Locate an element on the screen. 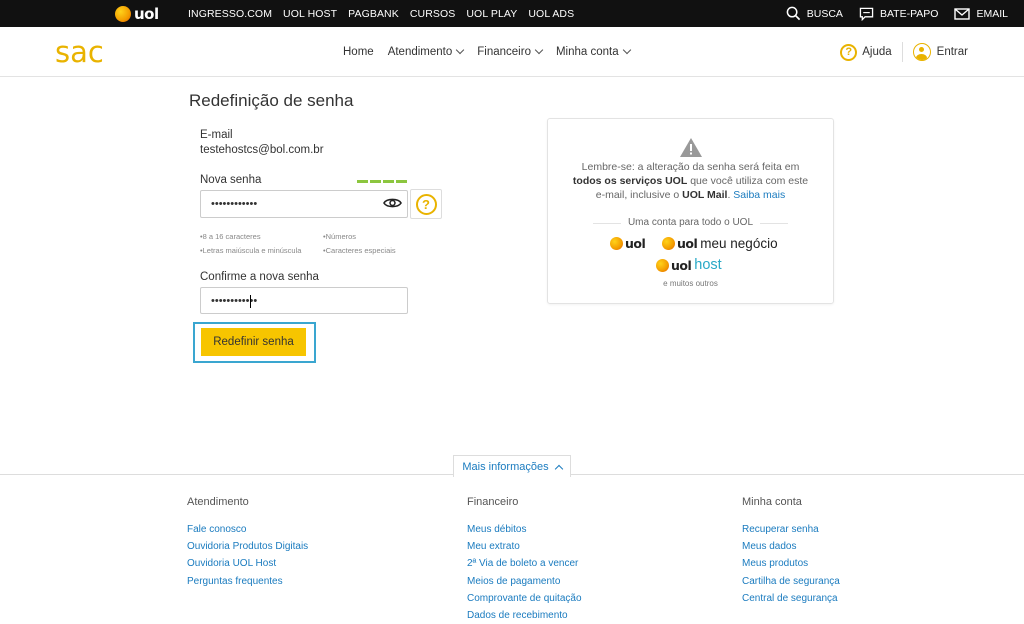 Image resolution: width=1024 pixels, height=624 pixels. hint-special: •Caracteres especiais is located at coordinates (359, 250).